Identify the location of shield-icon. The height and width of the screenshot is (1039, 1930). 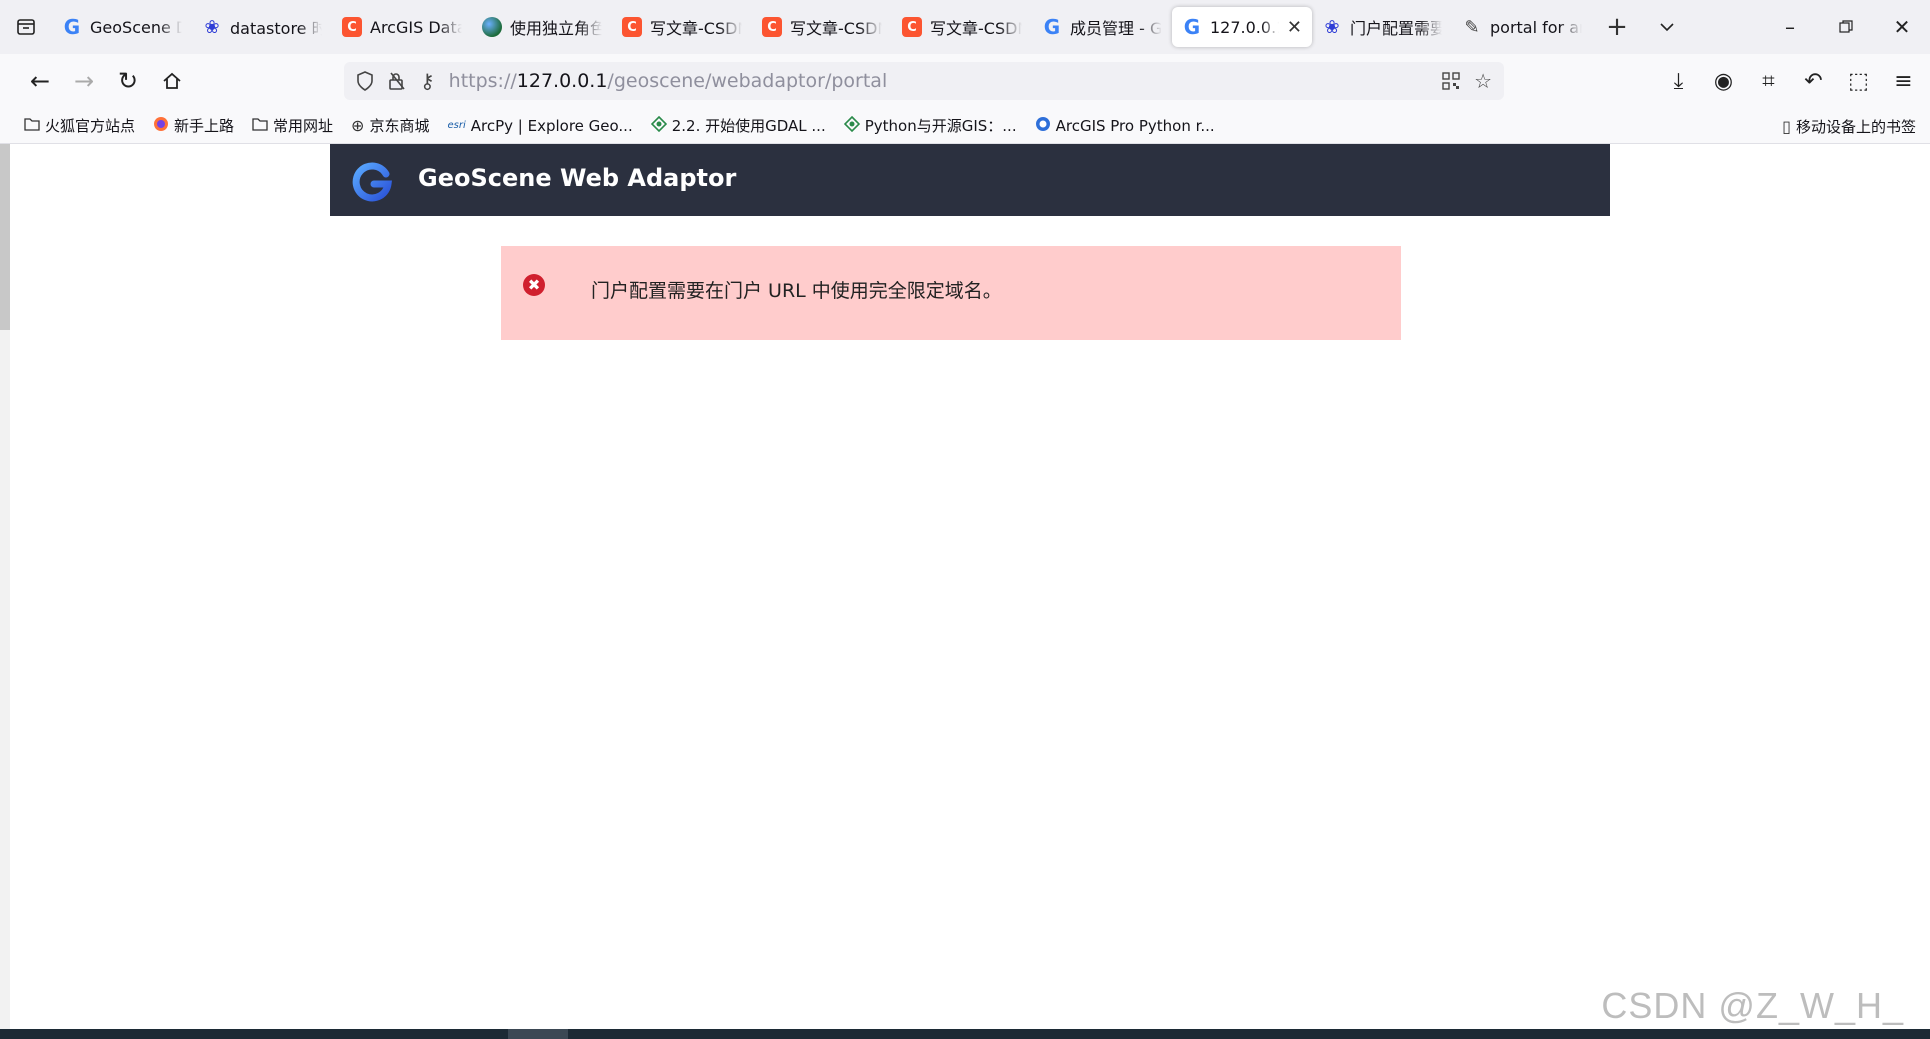
(365, 81).